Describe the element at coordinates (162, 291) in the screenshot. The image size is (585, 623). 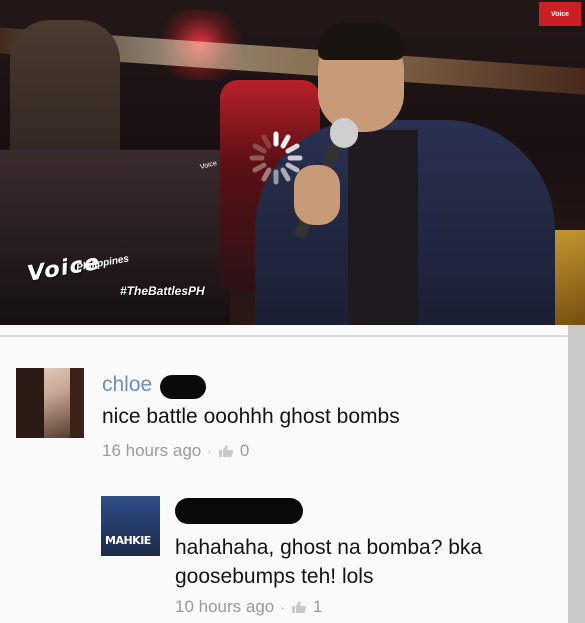
I see `hashtag-overlay: #TheBattlesPH` at that location.